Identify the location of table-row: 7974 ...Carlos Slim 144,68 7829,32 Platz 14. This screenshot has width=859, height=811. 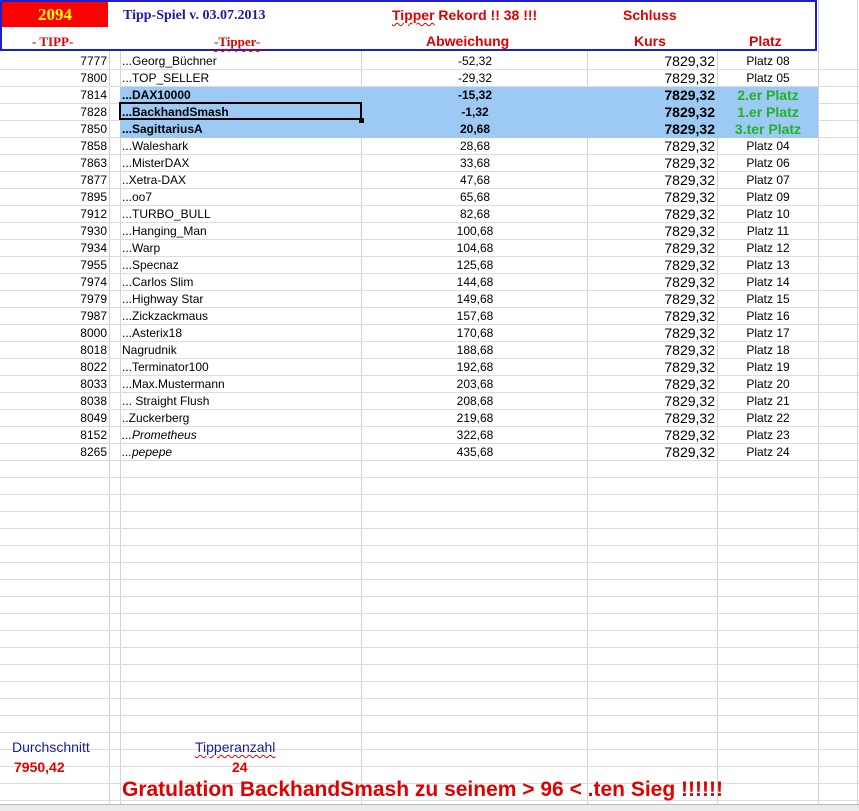
(429, 282).